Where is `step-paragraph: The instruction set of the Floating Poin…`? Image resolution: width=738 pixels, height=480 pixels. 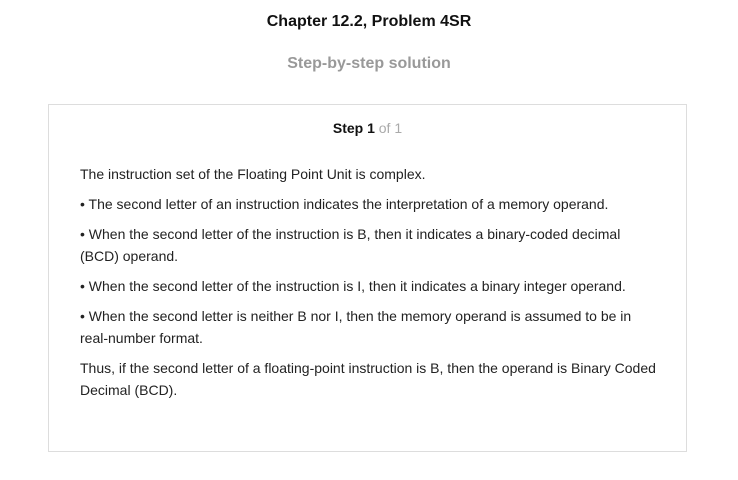 step-paragraph: The instruction set of the Floating Poin… is located at coordinates (253, 174).